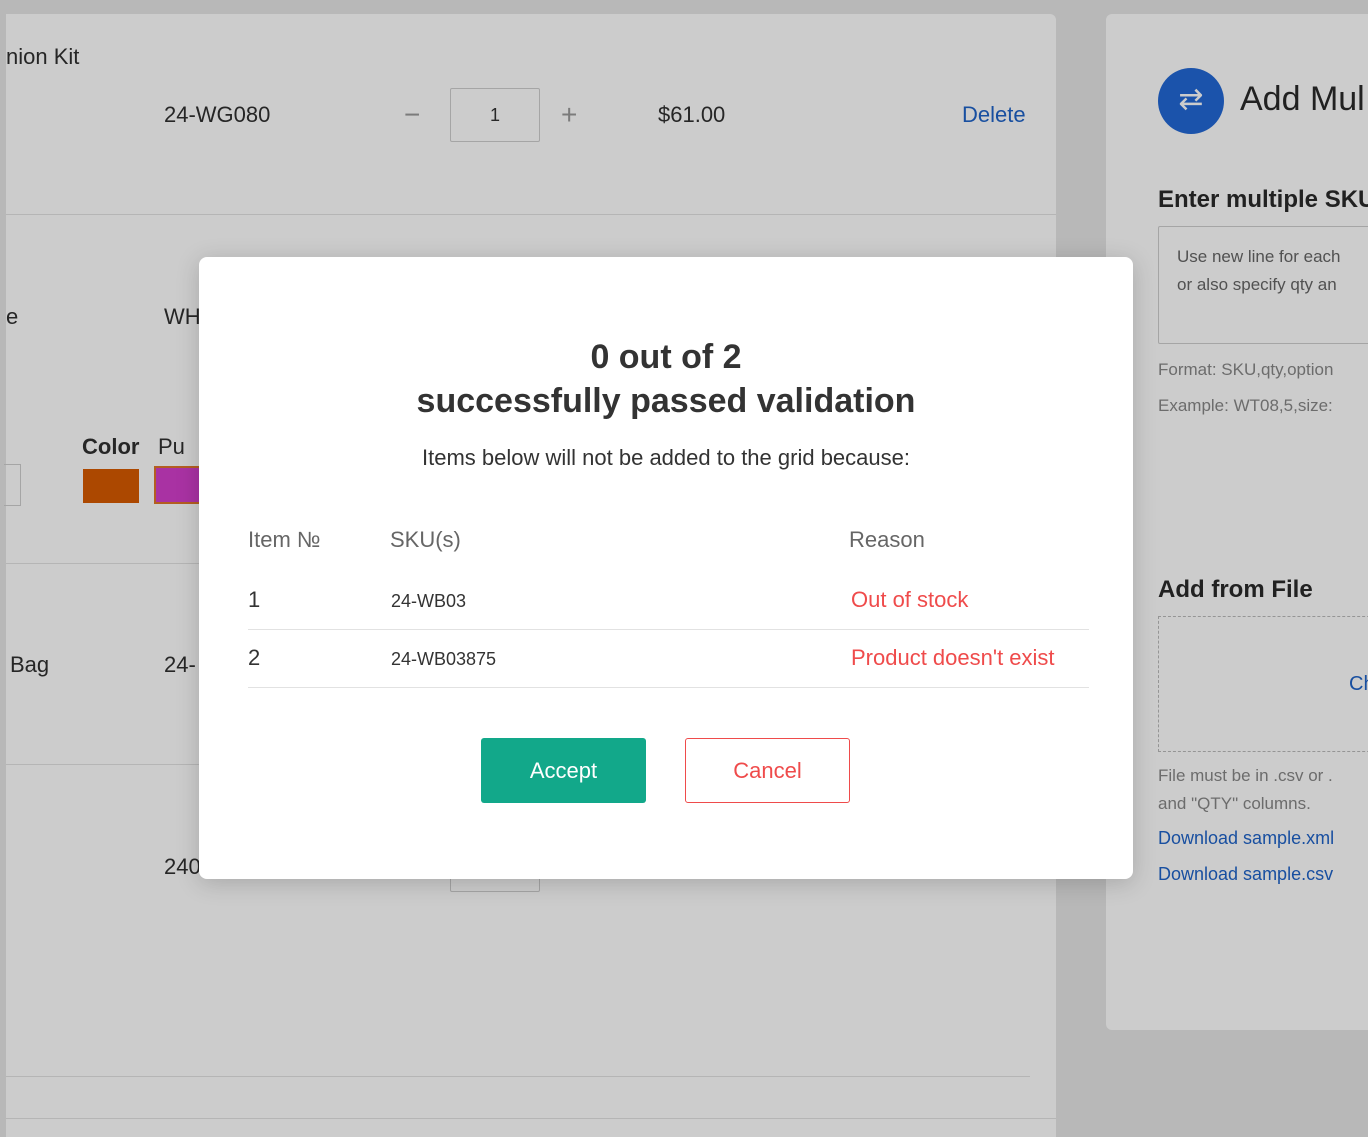 Image resolution: width=1368 pixels, height=1137 pixels. What do you see at coordinates (563, 770) in the screenshot?
I see `accept-button: Accept` at bounding box center [563, 770].